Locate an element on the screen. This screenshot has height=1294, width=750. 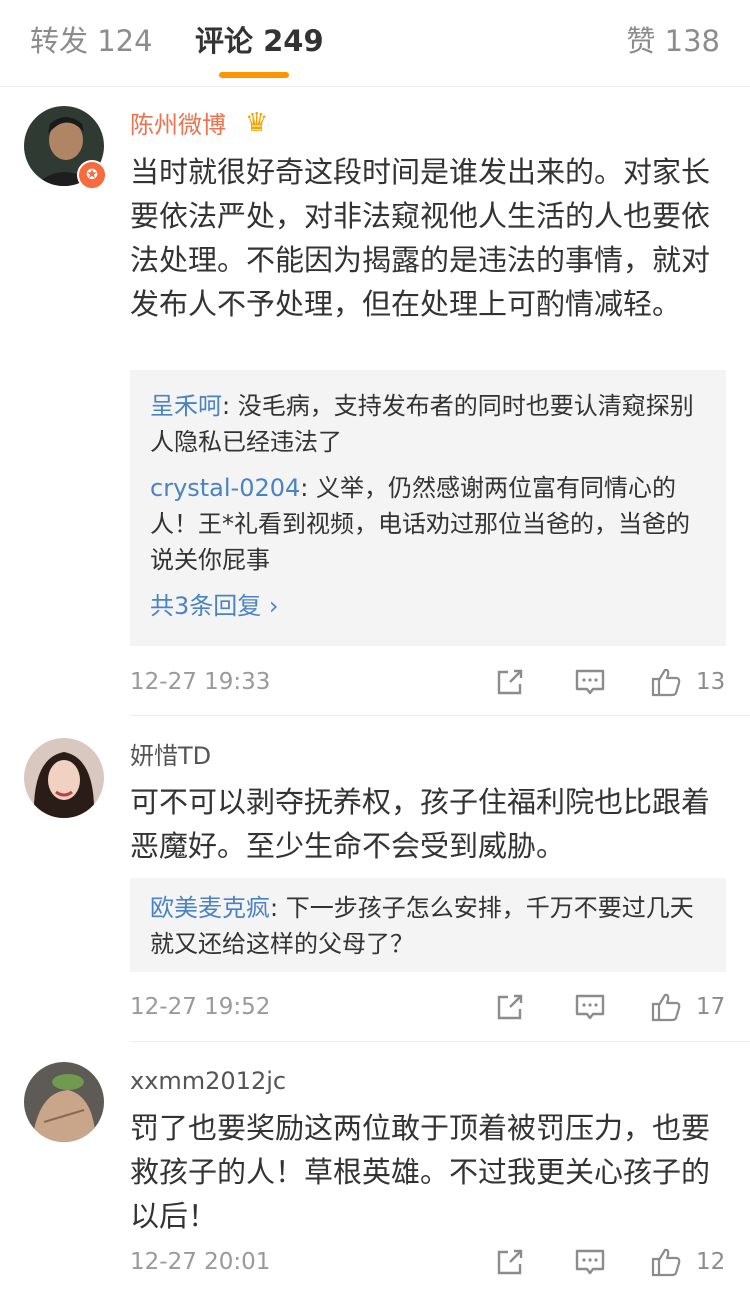
comment-username: xxmm2012jc is located at coordinates (208, 1081).